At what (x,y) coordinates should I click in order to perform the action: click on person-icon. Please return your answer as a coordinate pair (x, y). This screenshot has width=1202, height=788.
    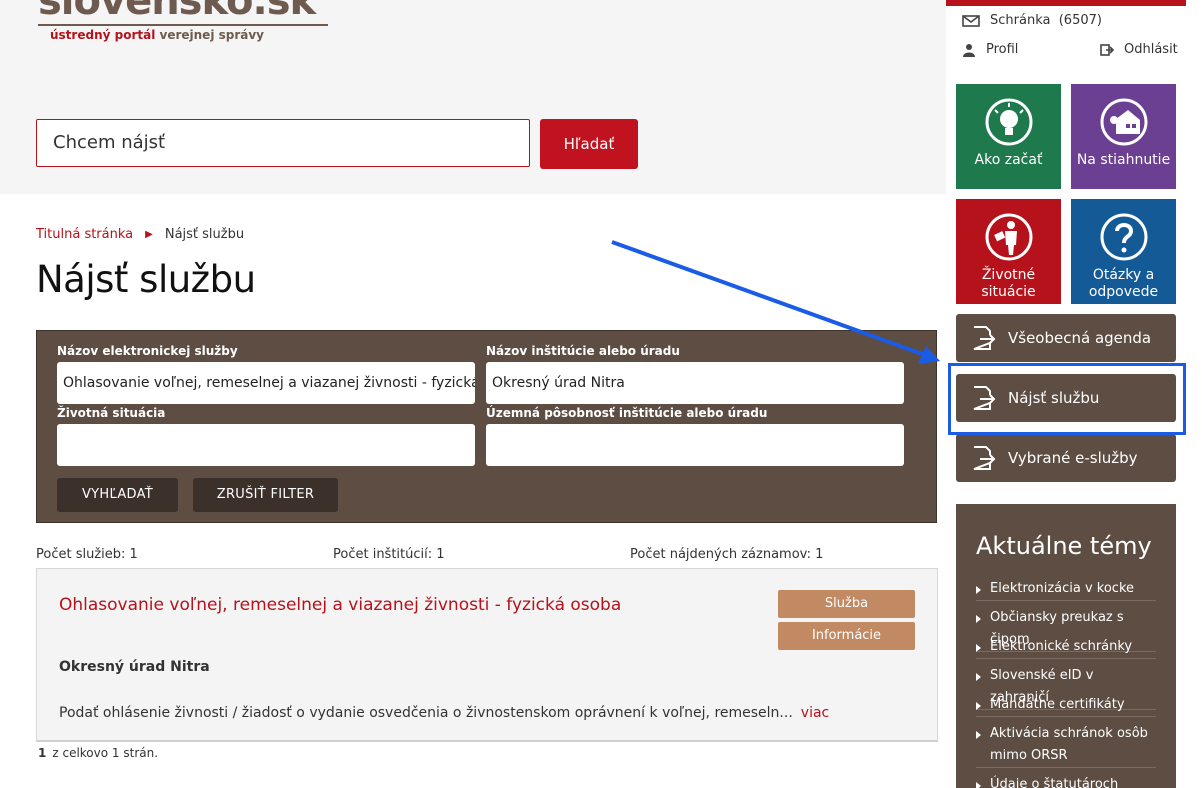
    Looking at the image, I should click on (1009, 237).